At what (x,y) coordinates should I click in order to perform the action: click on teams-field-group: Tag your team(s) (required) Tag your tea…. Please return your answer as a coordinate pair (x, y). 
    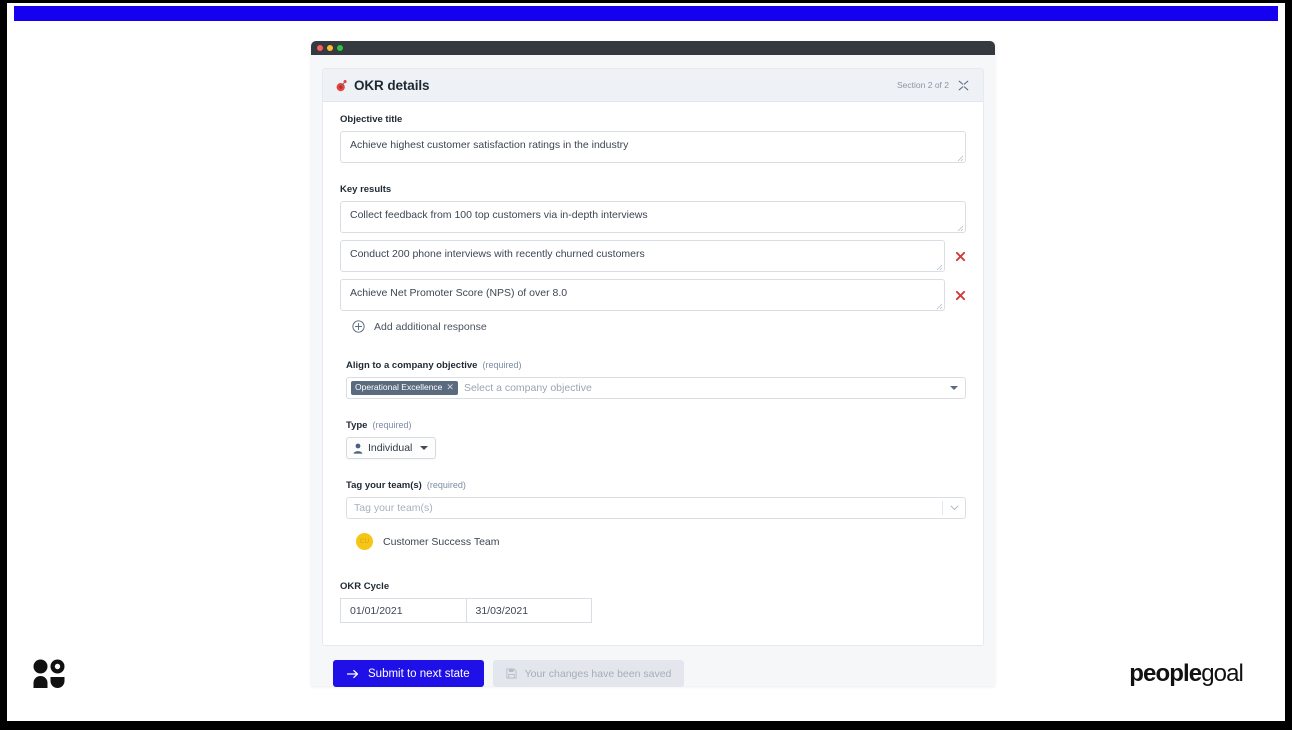
    Looking at the image, I should click on (656, 515).